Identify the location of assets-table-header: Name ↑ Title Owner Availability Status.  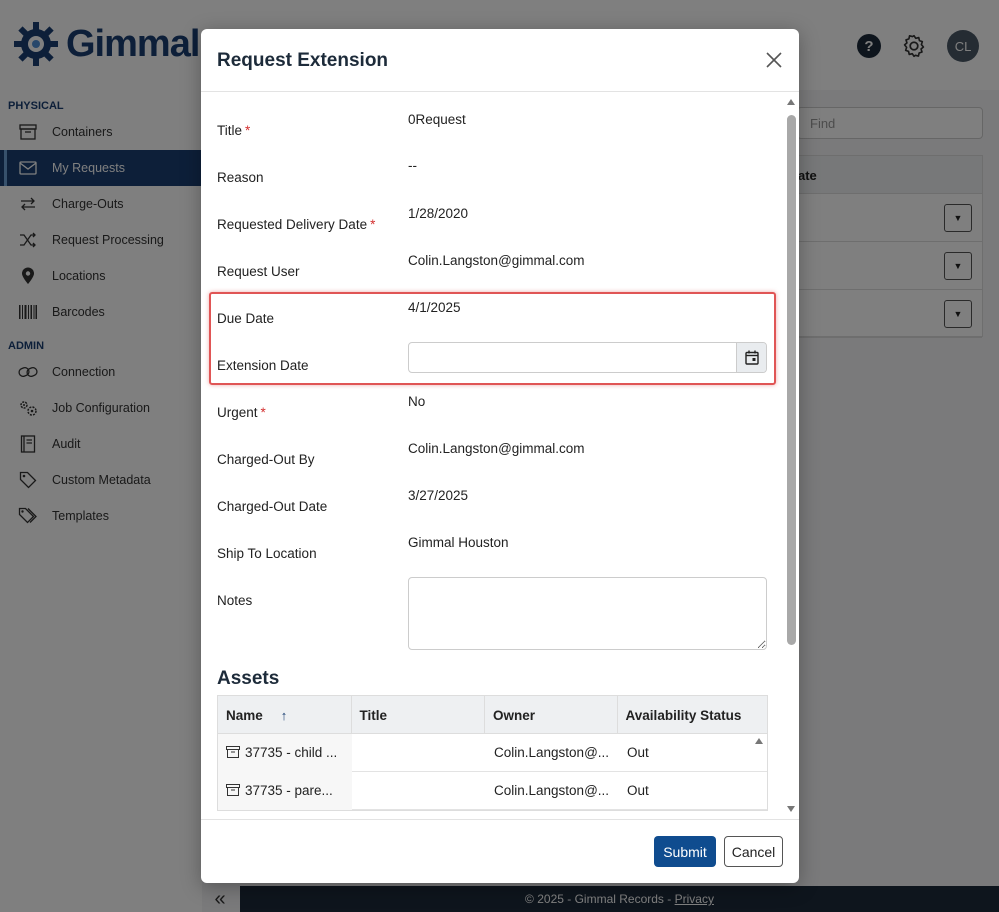
(492, 715).